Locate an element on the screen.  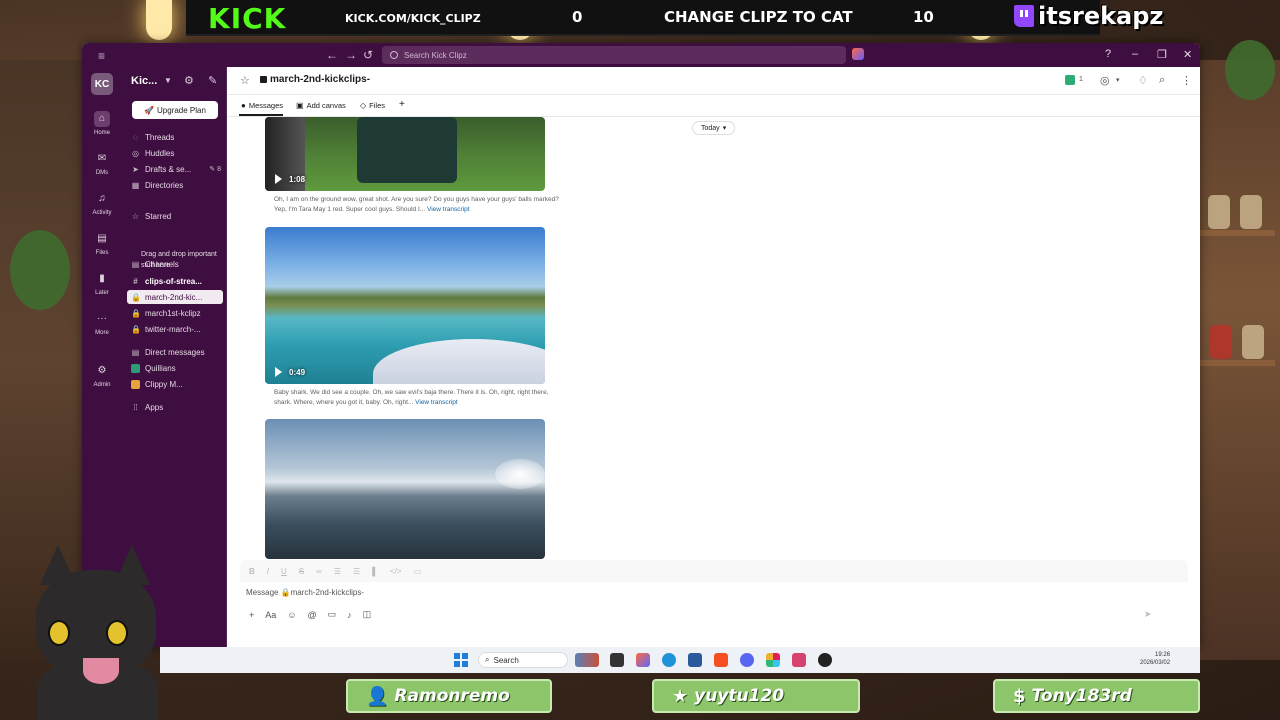
rail-home: ⌂ Home is located at coordinates (102, 123).